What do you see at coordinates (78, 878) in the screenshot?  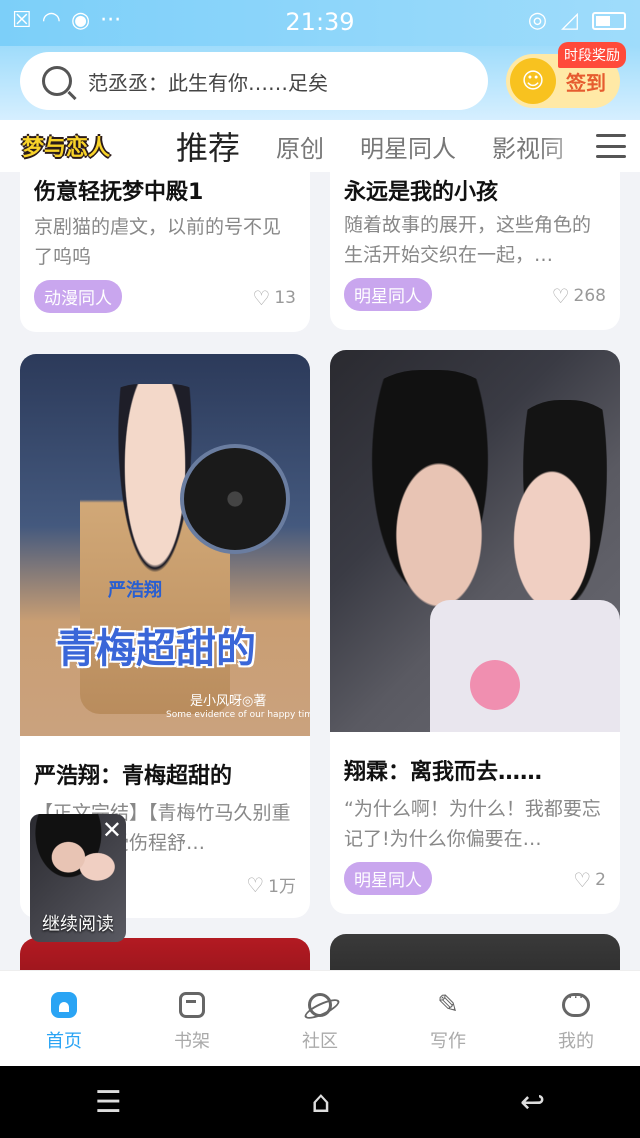 I see `continue-reading-widget: ✕ 继续阅读` at bounding box center [78, 878].